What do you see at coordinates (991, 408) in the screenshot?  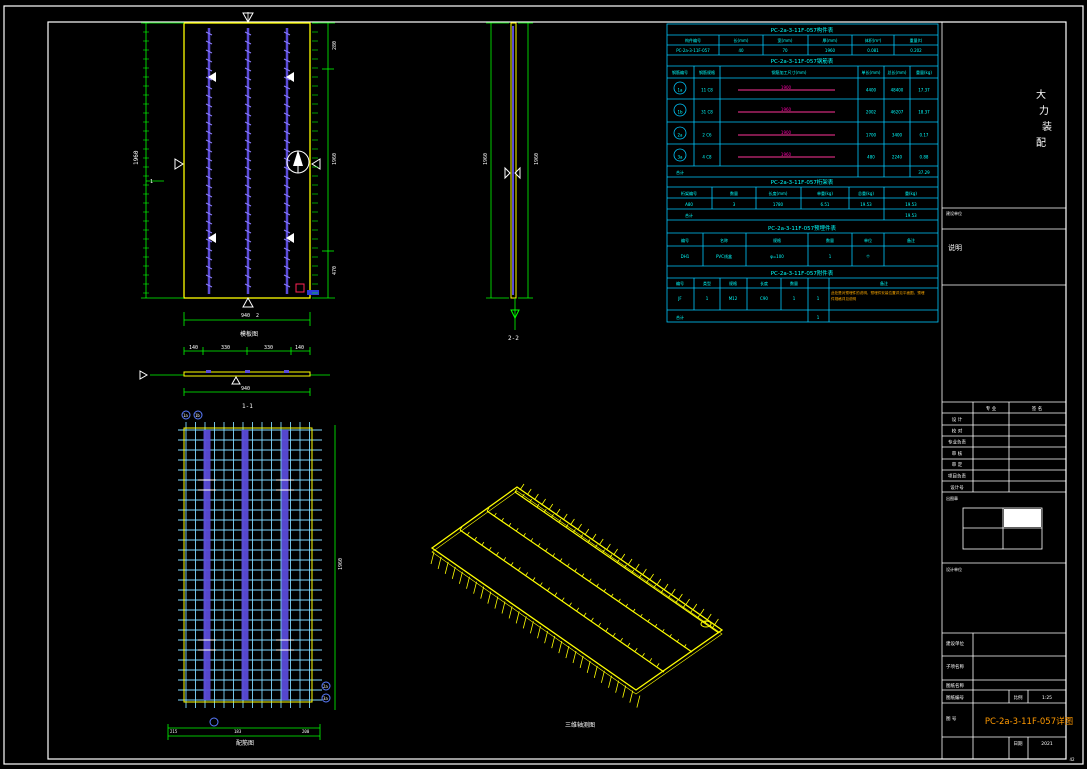 I see `tb-col: 专 业` at bounding box center [991, 408].